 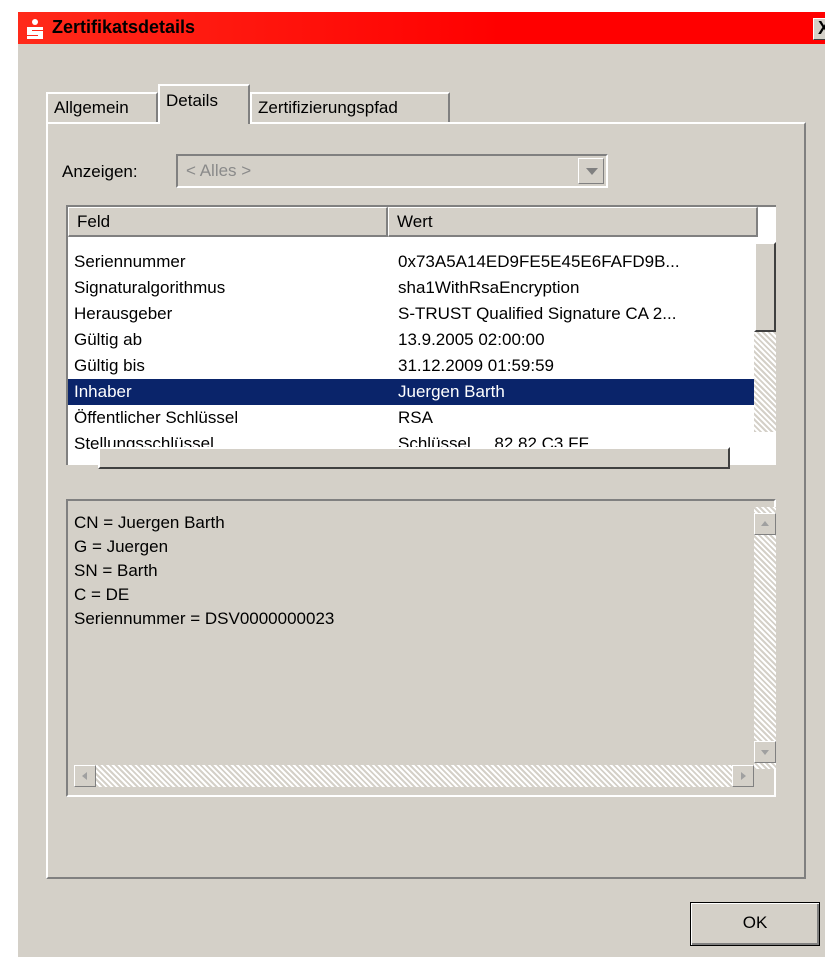 I want to click on detail-vertical-scrollbar, so click(x=765, y=638).